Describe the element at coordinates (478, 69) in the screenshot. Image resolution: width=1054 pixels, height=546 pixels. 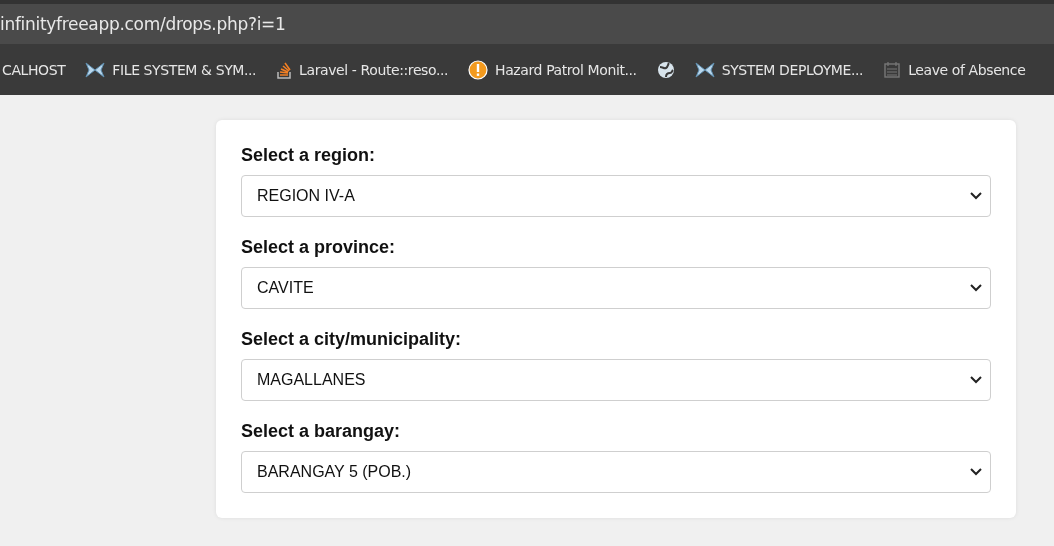
I see `alert-icon` at that location.